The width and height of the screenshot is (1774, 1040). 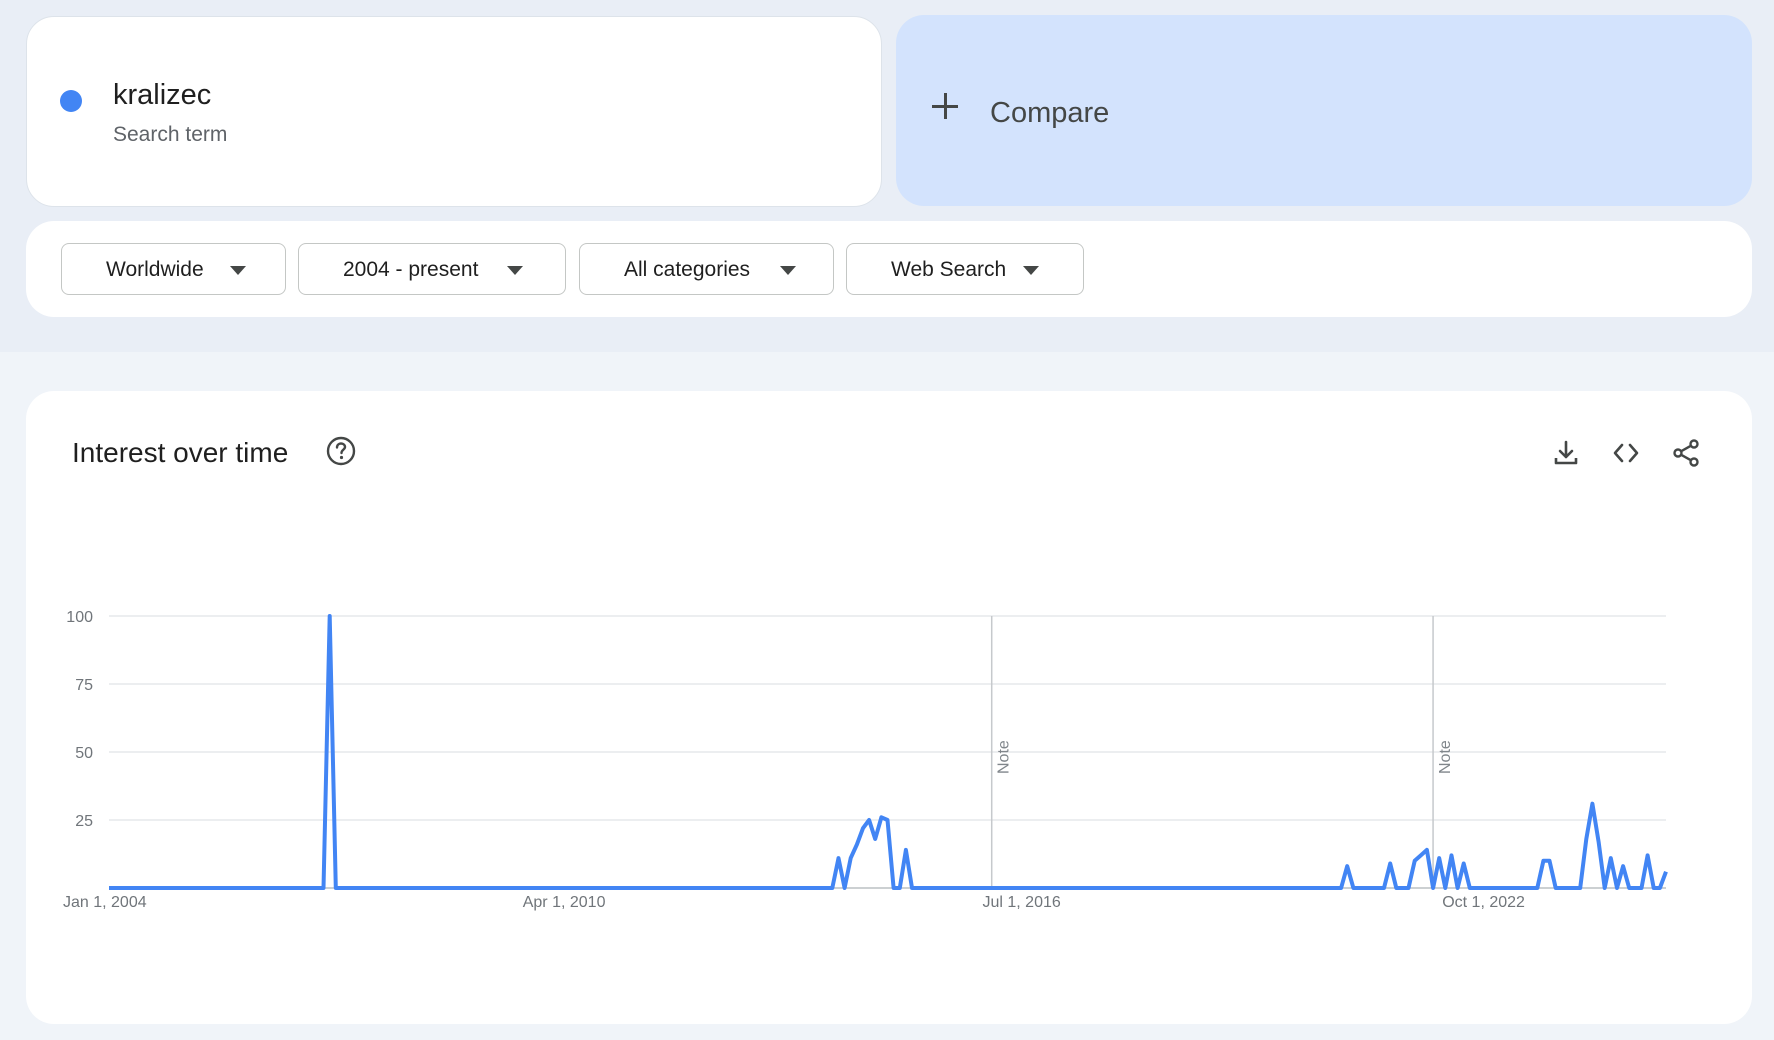 What do you see at coordinates (170, 134) in the screenshot?
I see `search-term-type: Search term` at bounding box center [170, 134].